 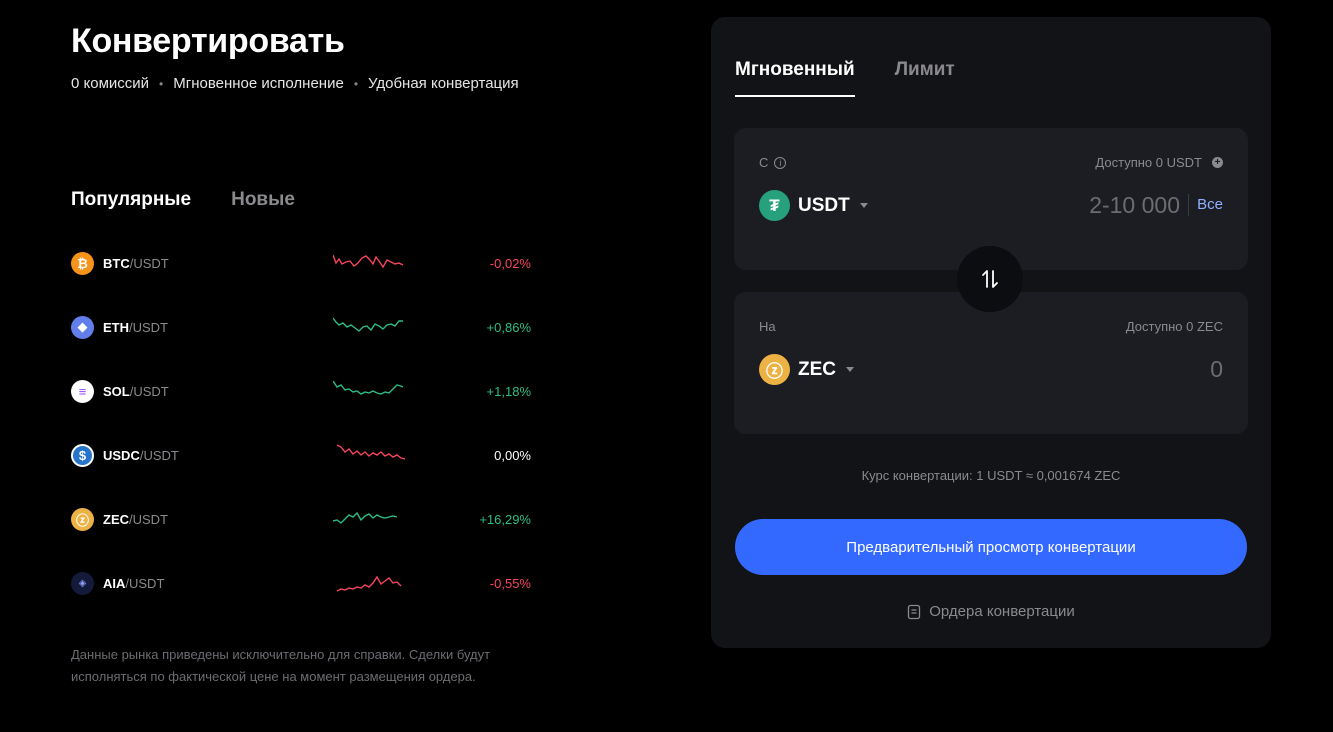 What do you see at coordinates (134, 583) in the screenshot?
I see `pair-name: AIA/USDT` at bounding box center [134, 583].